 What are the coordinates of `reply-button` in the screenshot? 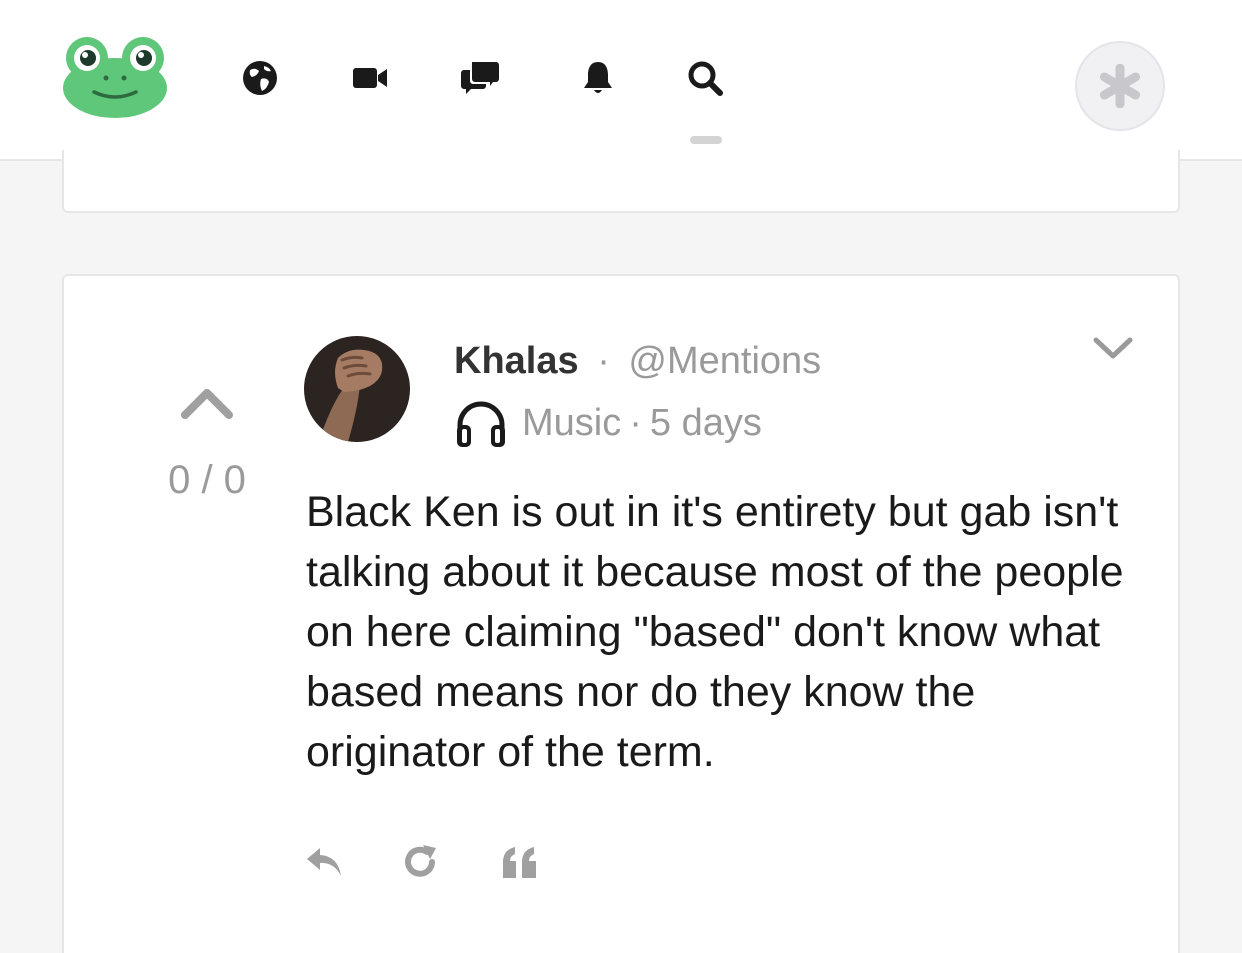 It's located at (324, 862).